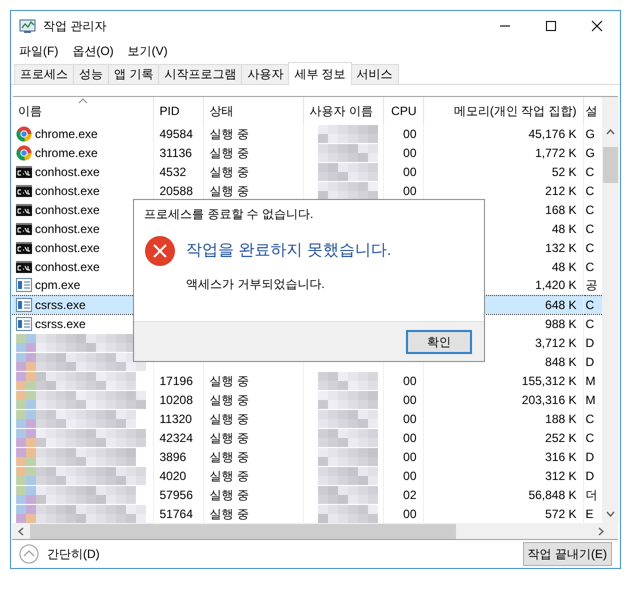 The image size is (631, 600). I want to click on column-7-text: 더, so click(592, 495).